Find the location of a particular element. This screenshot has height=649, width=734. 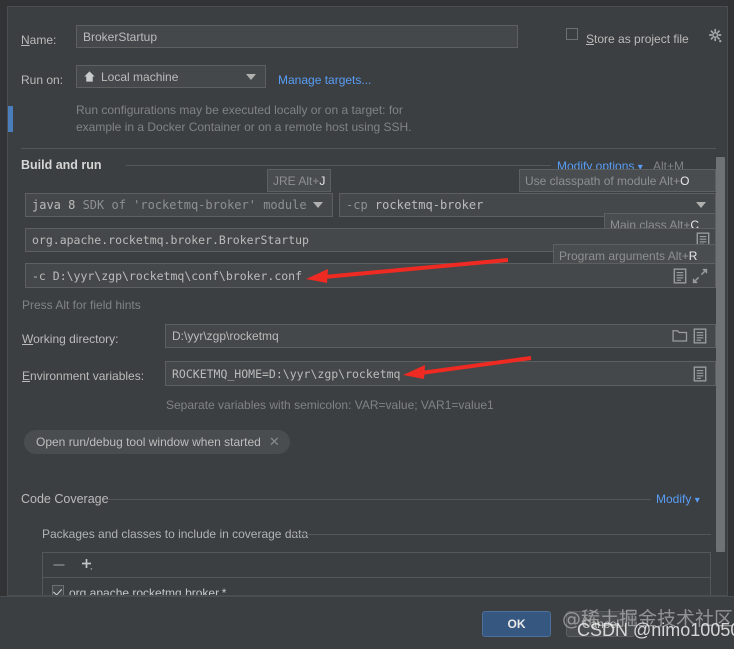

close-icon: ✕ is located at coordinates (274, 442).